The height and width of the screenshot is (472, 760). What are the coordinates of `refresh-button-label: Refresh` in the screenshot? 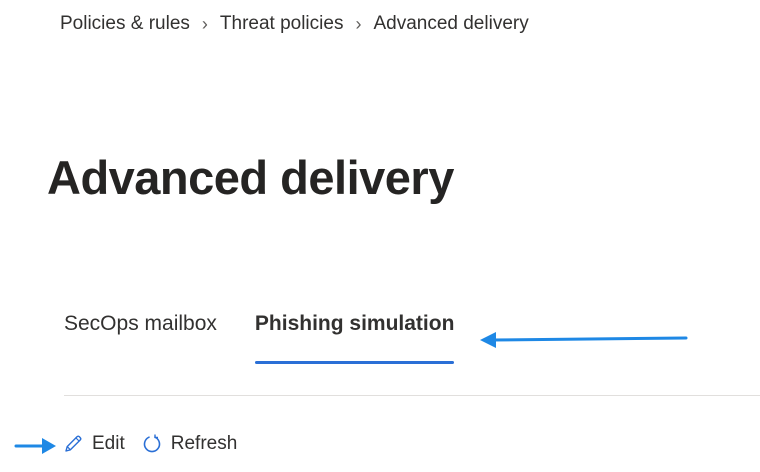 It's located at (204, 443).